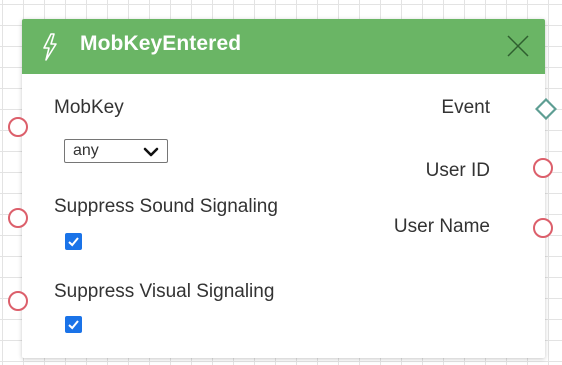 The image size is (562, 365). What do you see at coordinates (18, 127) in the screenshot?
I see `mobkey-input-port` at bounding box center [18, 127].